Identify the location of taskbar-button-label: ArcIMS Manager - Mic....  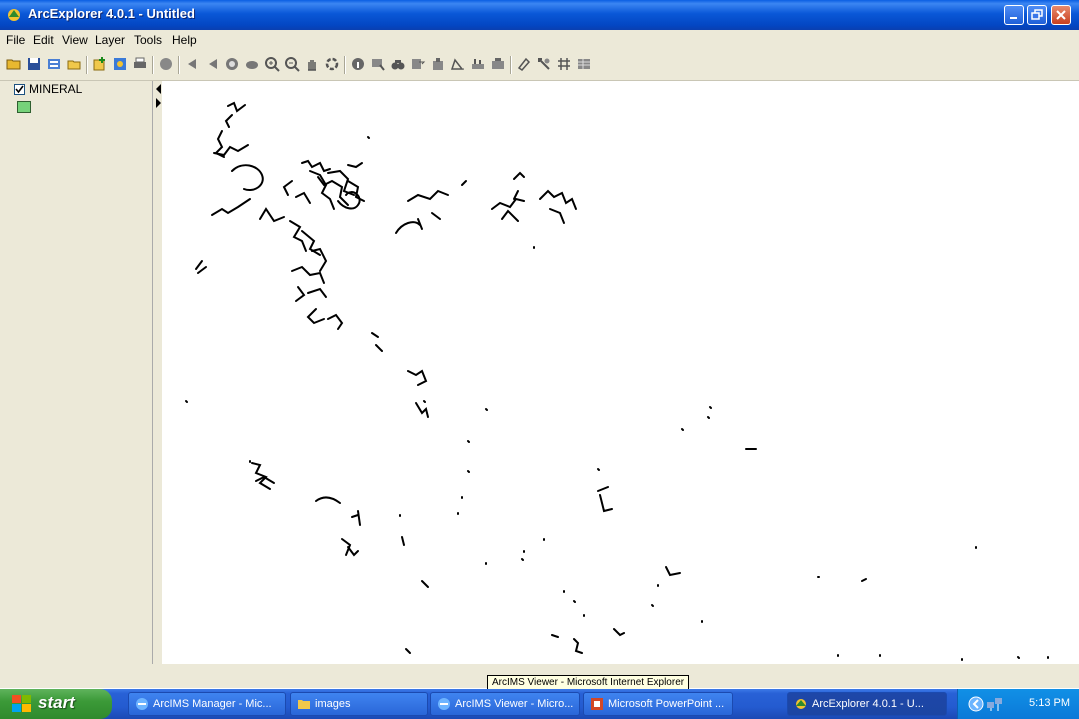
(212, 704).